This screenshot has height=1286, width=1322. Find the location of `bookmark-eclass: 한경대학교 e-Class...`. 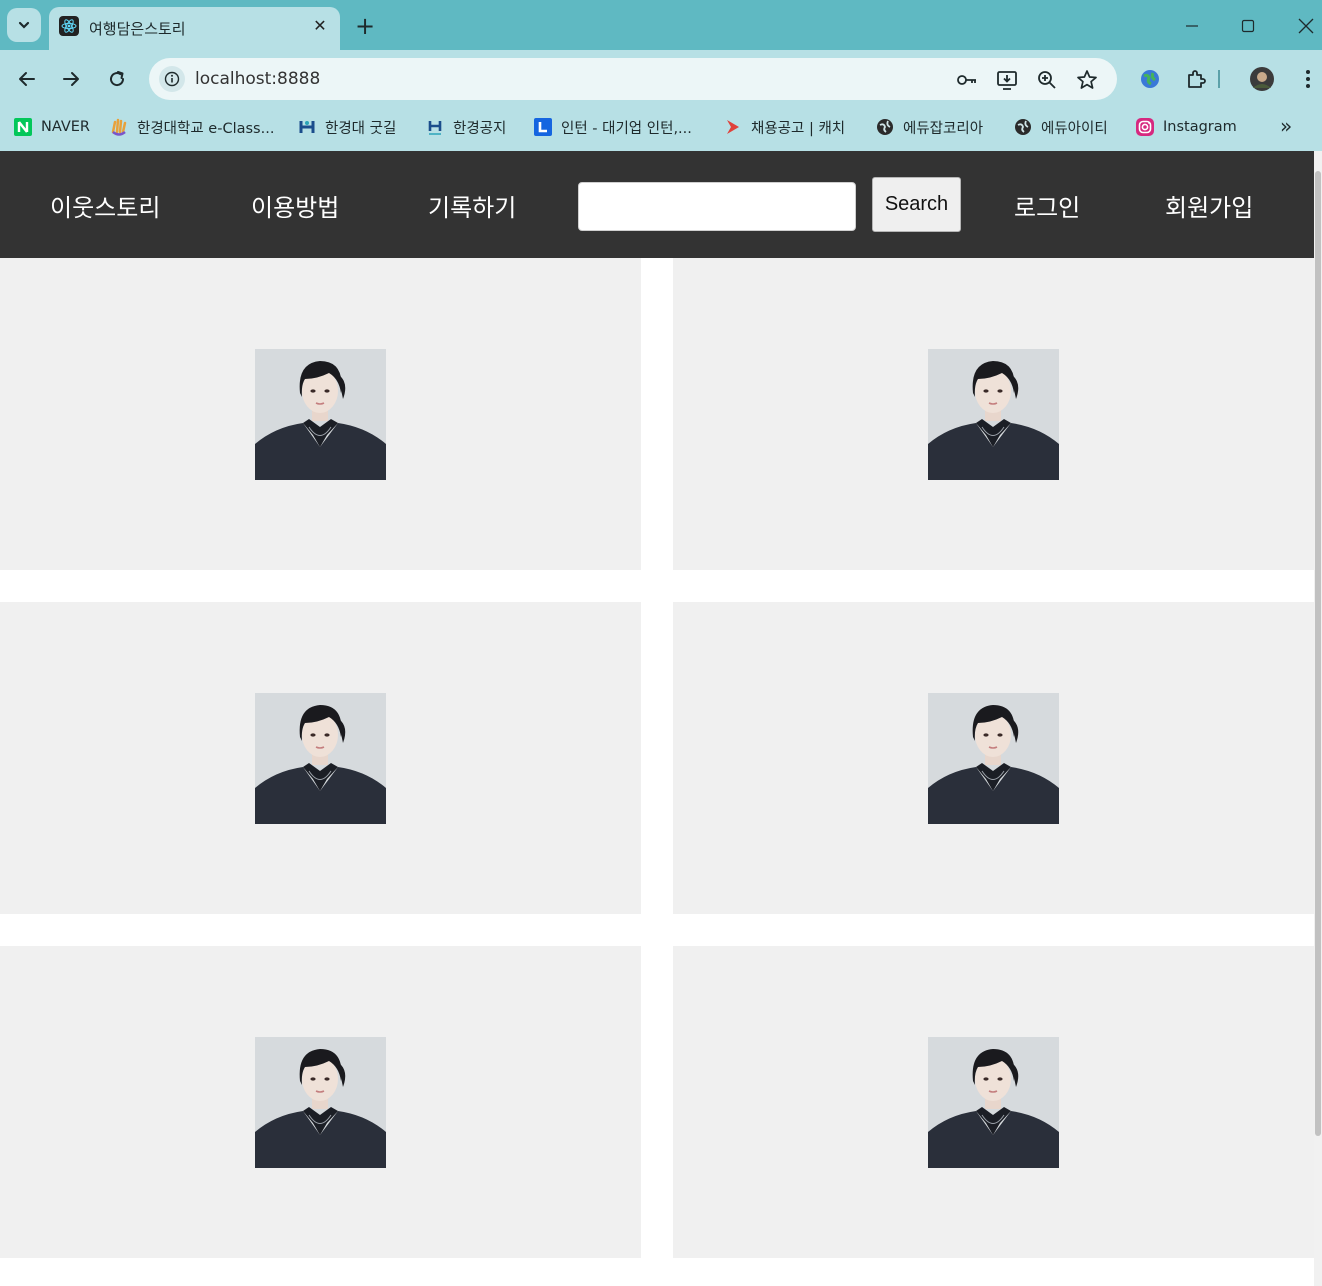

bookmark-eclass: 한경대학교 e-Class... is located at coordinates (192, 127).